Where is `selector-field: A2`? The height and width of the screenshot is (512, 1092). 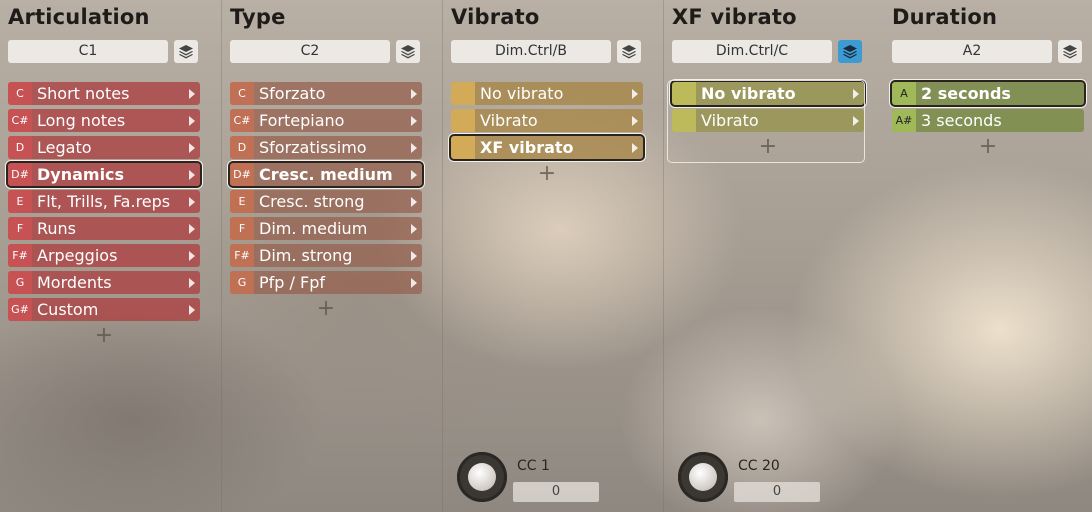 selector-field: A2 is located at coordinates (972, 51).